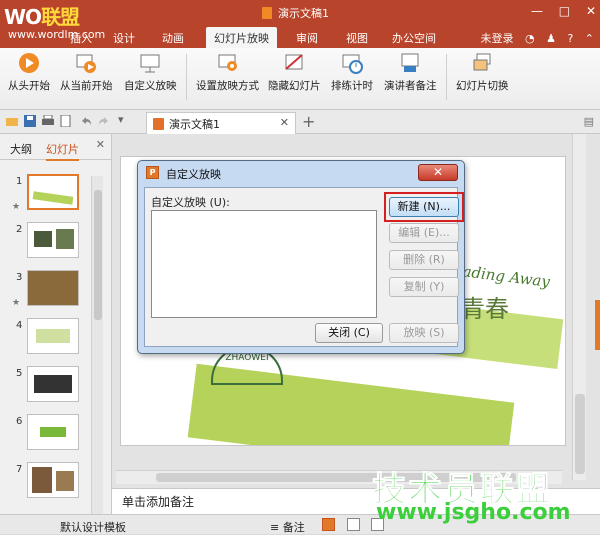 This screenshot has height=535, width=600. What do you see at coordinates (264, 264) in the screenshot?
I see `custom-show-list` at bounding box center [264, 264].